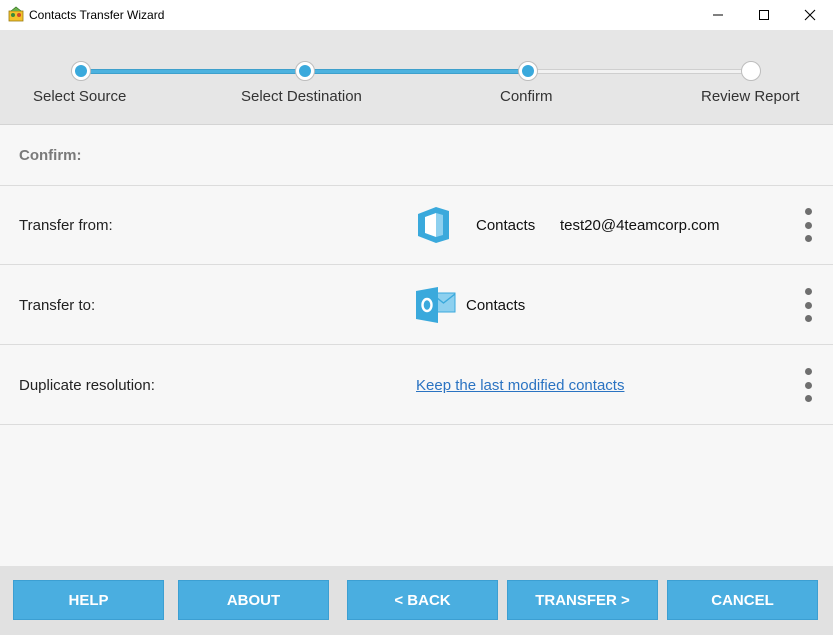 This screenshot has height=635, width=833. I want to click on transfer-to-label: Transfer to:, so click(57, 305).